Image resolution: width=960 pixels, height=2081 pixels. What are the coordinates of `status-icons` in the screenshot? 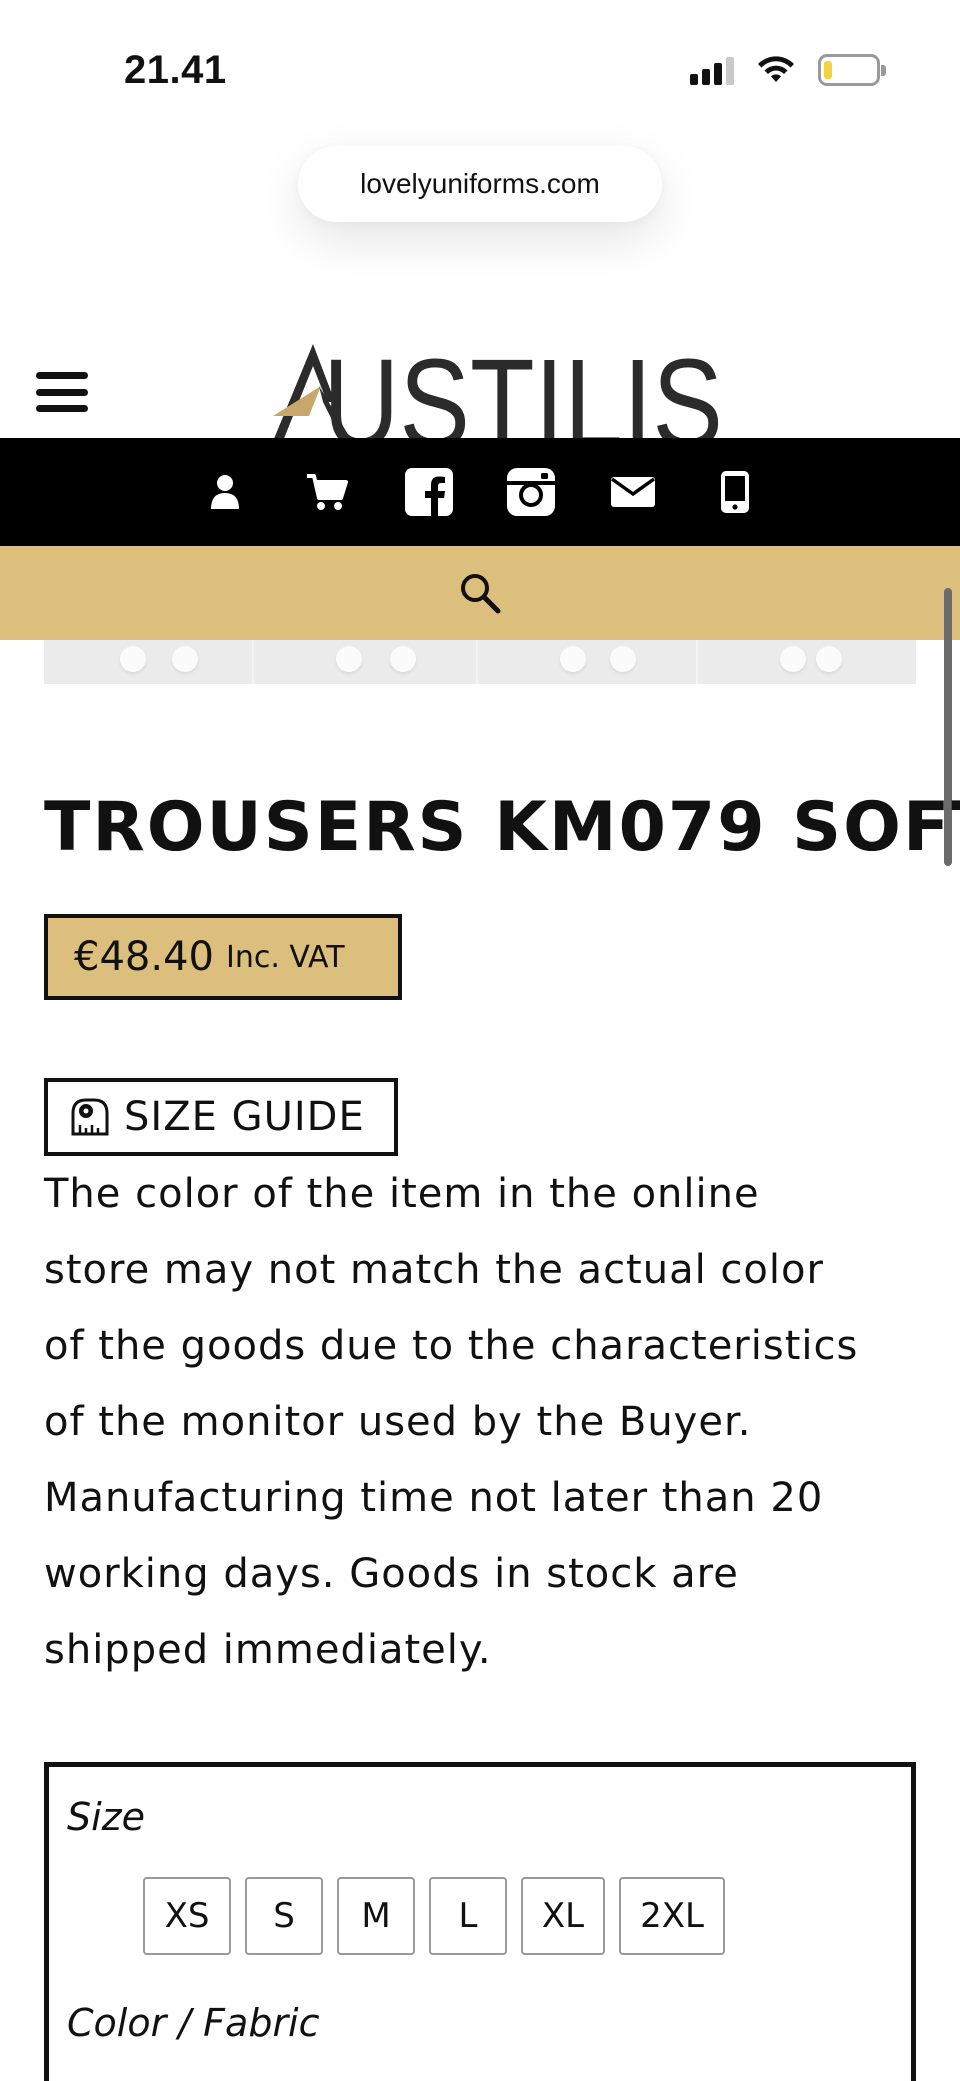 It's located at (788, 70).